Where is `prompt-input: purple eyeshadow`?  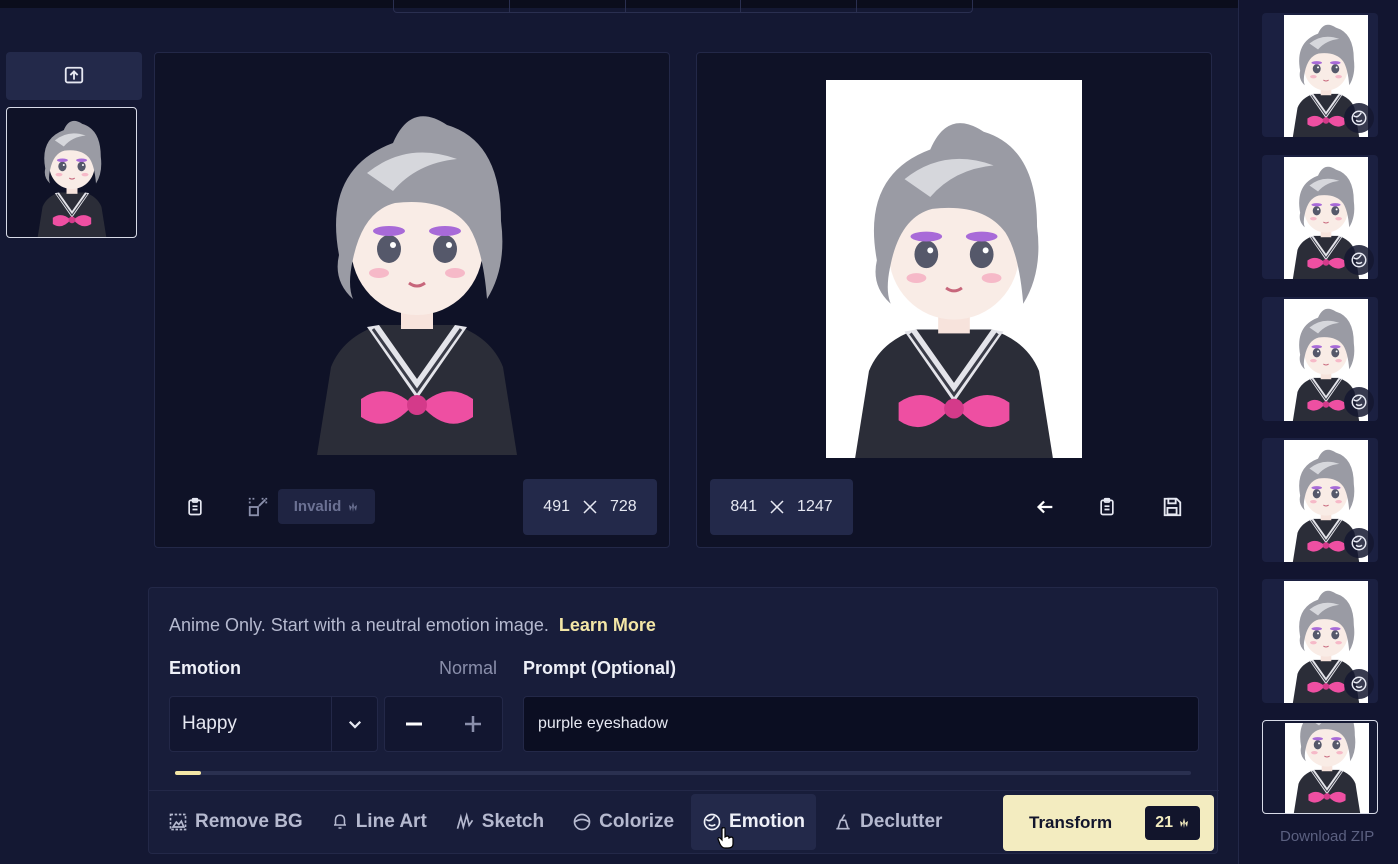 prompt-input: purple eyeshadow is located at coordinates (861, 724).